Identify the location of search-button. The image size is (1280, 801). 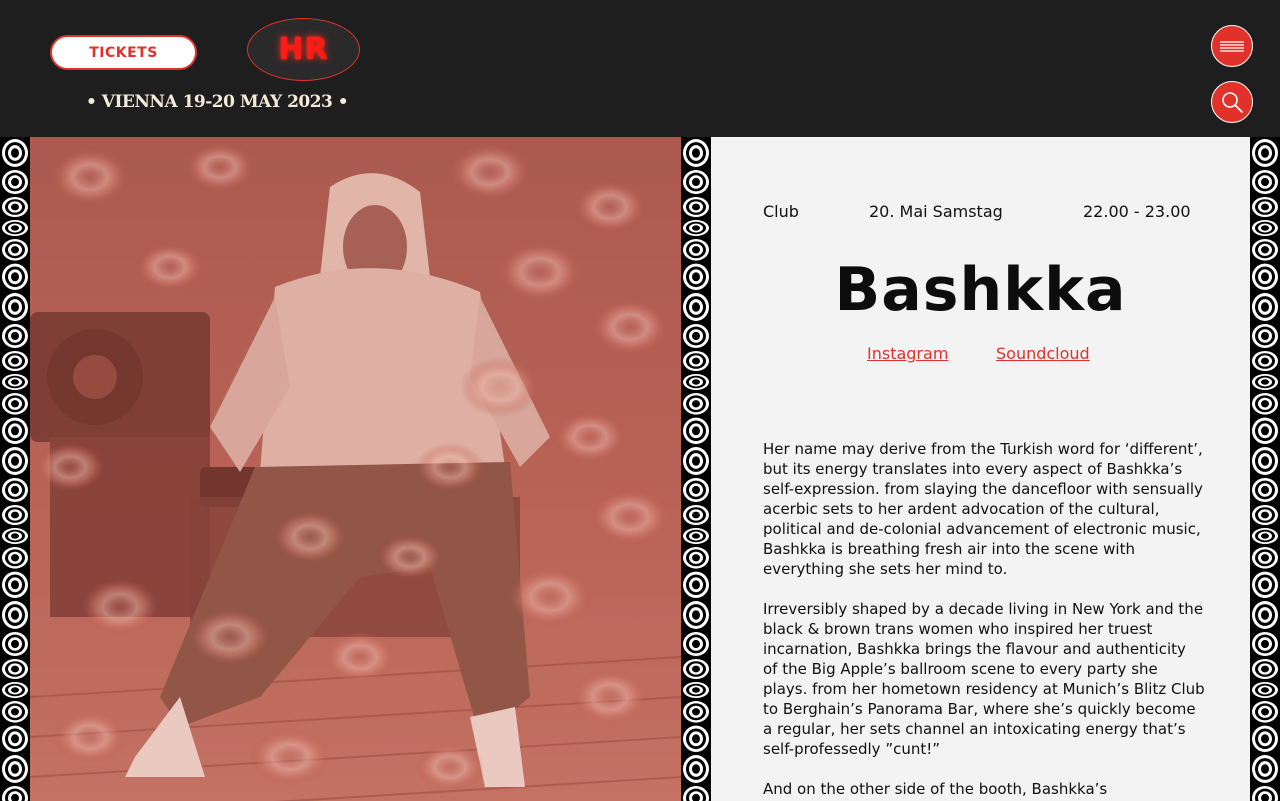
(1232, 102).